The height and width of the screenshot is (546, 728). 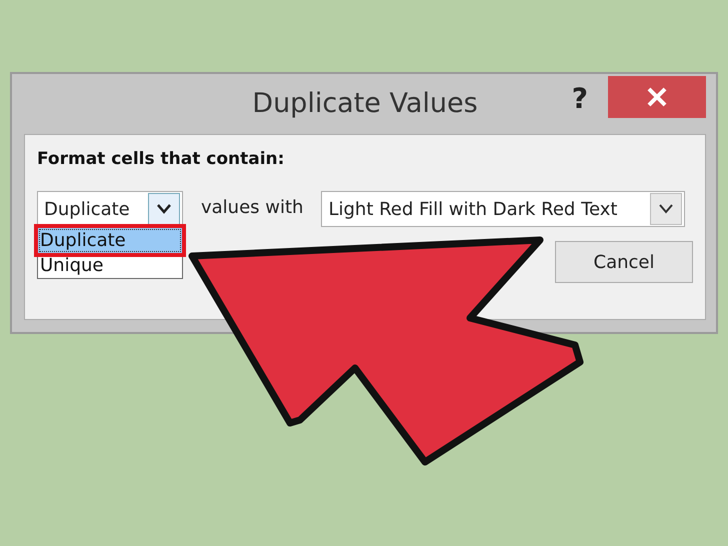 I want to click on type-dropdown: Duplicate, so click(x=110, y=209).